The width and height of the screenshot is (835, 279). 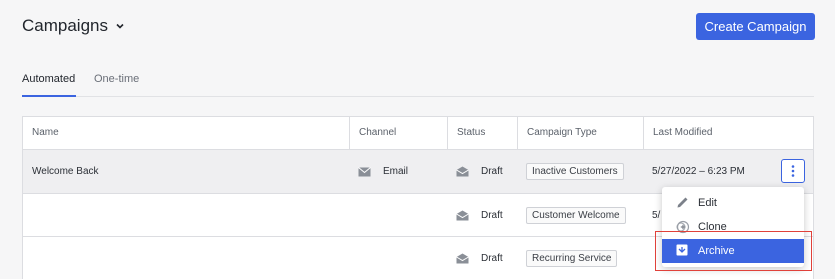 I want to click on campaign-type-tag: Recurring Service, so click(x=572, y=258).